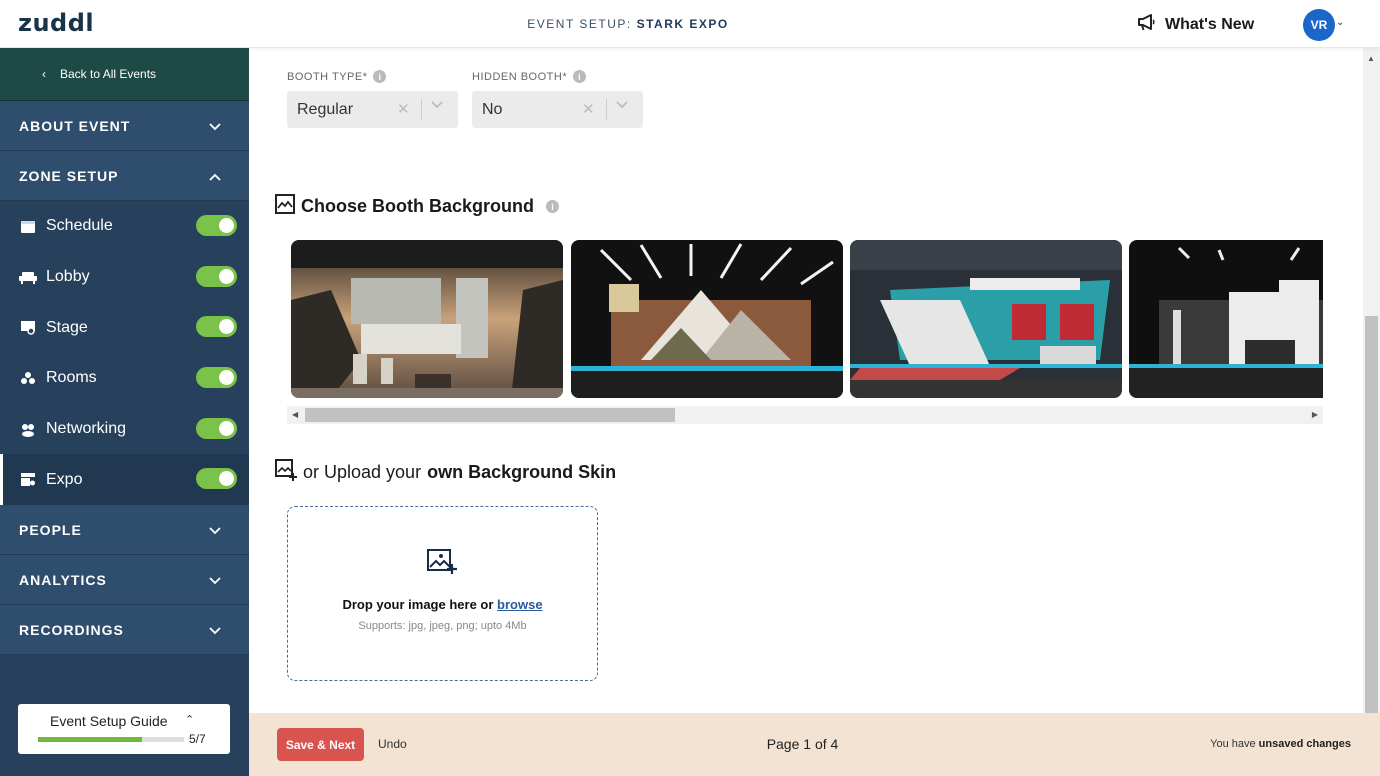 The image size is (1380, 776). Describe the element at coordinates (28, 226) in the screenshot. I see `calendar-icon` at that location.